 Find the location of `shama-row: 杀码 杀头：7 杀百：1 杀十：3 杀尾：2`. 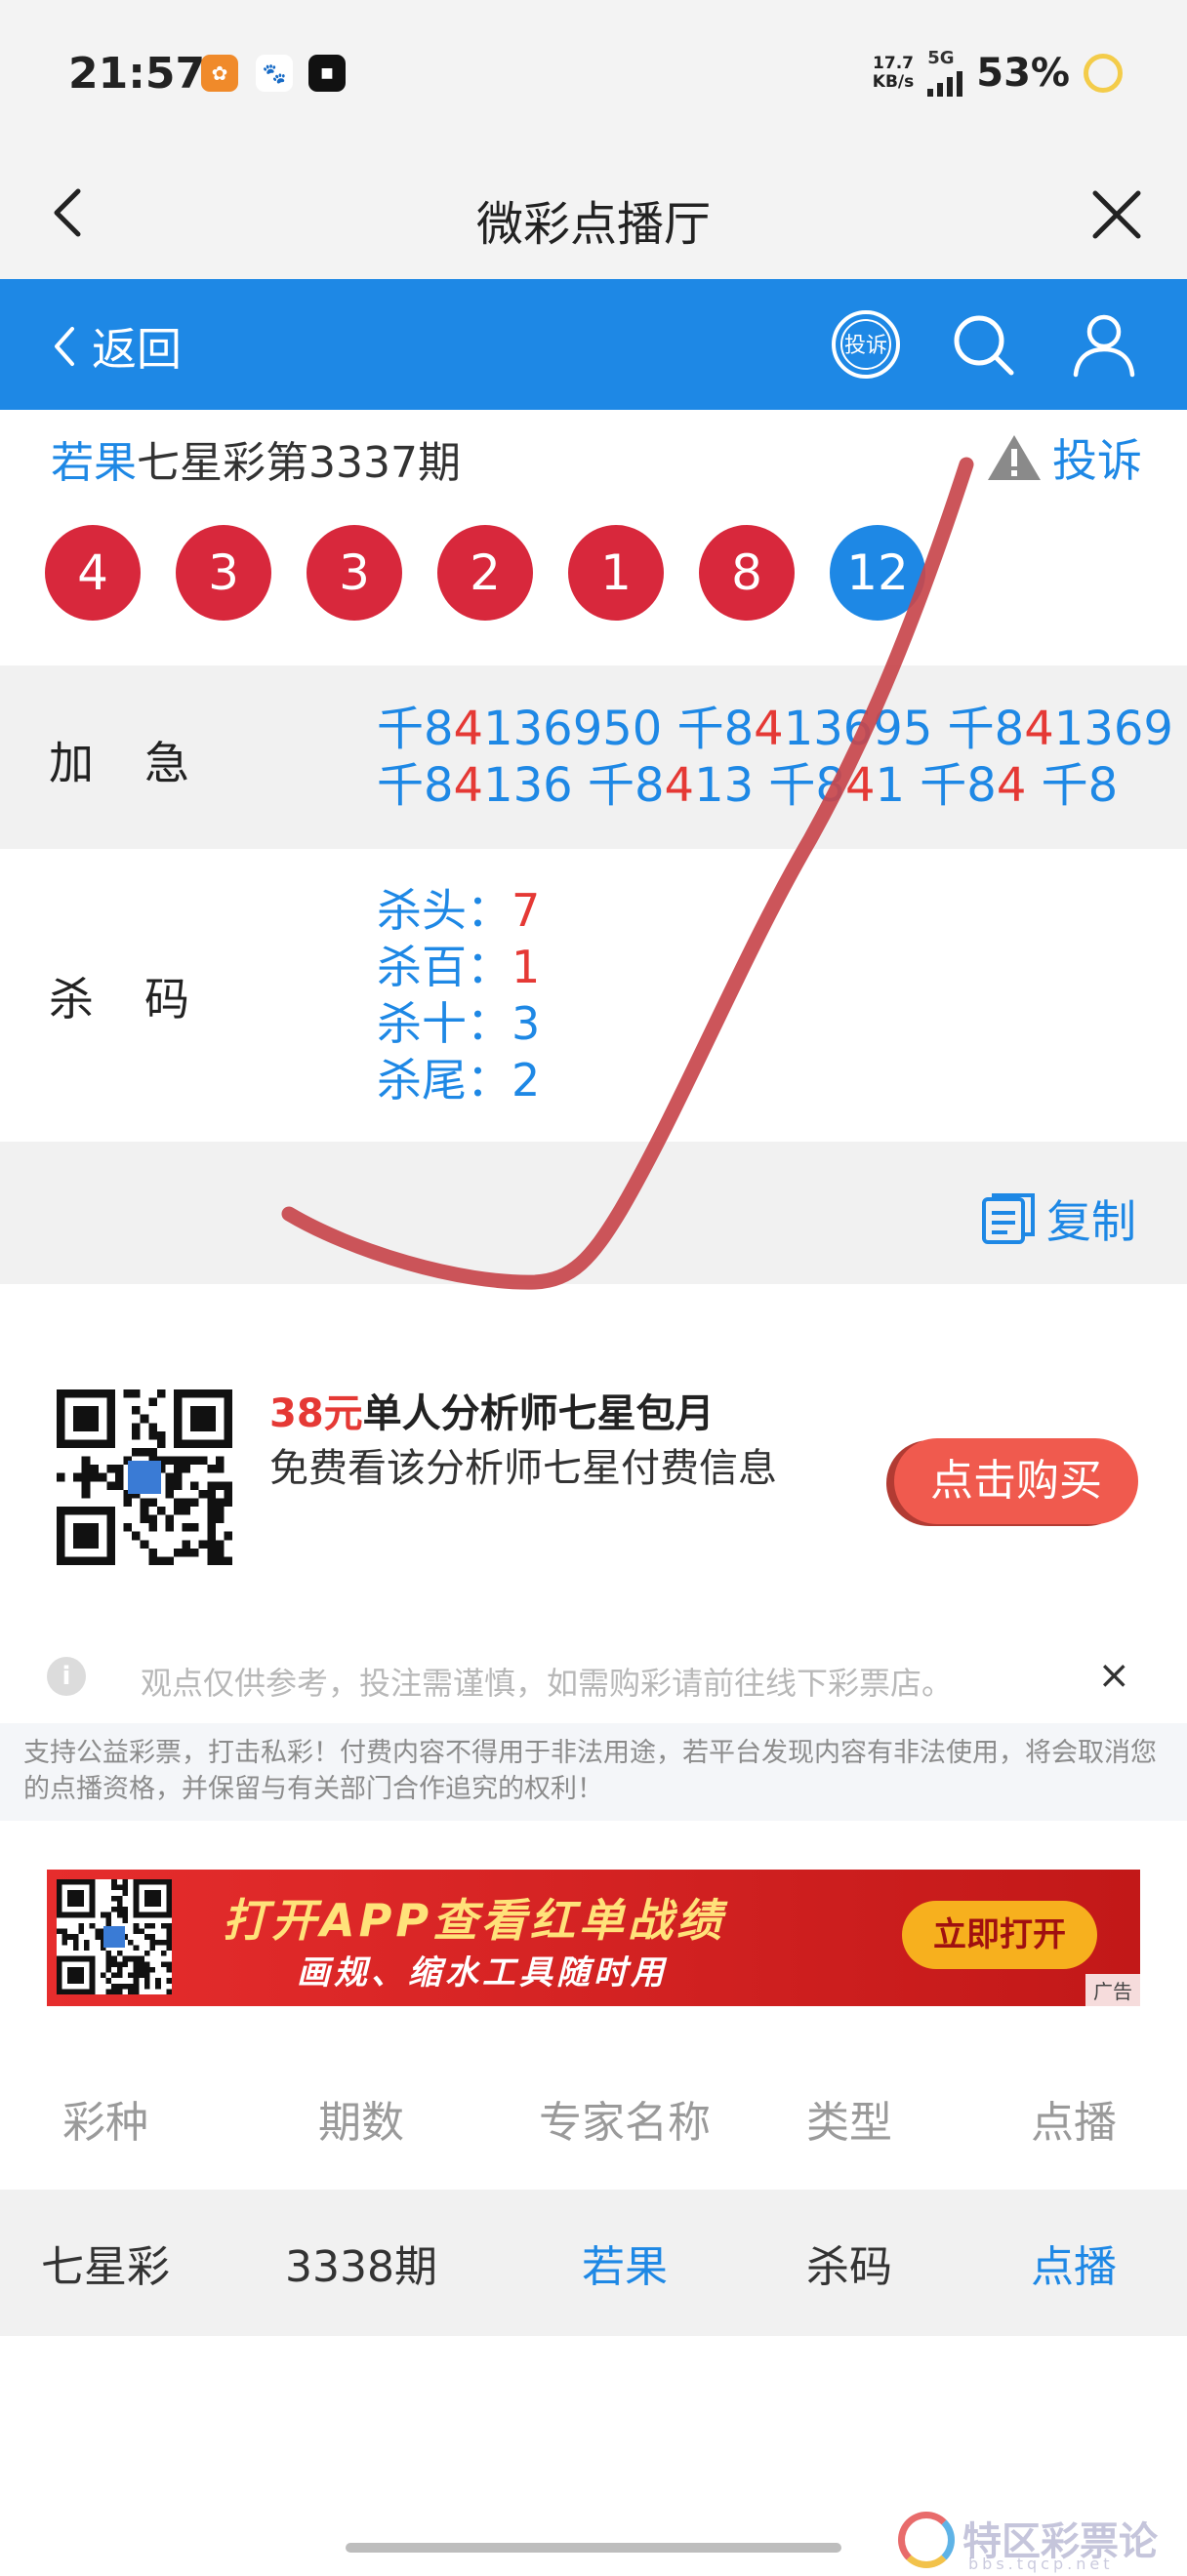

shama-row: 杀码 杀头：7 杀百：1 杀十：3 杀尾：2 is located at coordinates (593, 995).